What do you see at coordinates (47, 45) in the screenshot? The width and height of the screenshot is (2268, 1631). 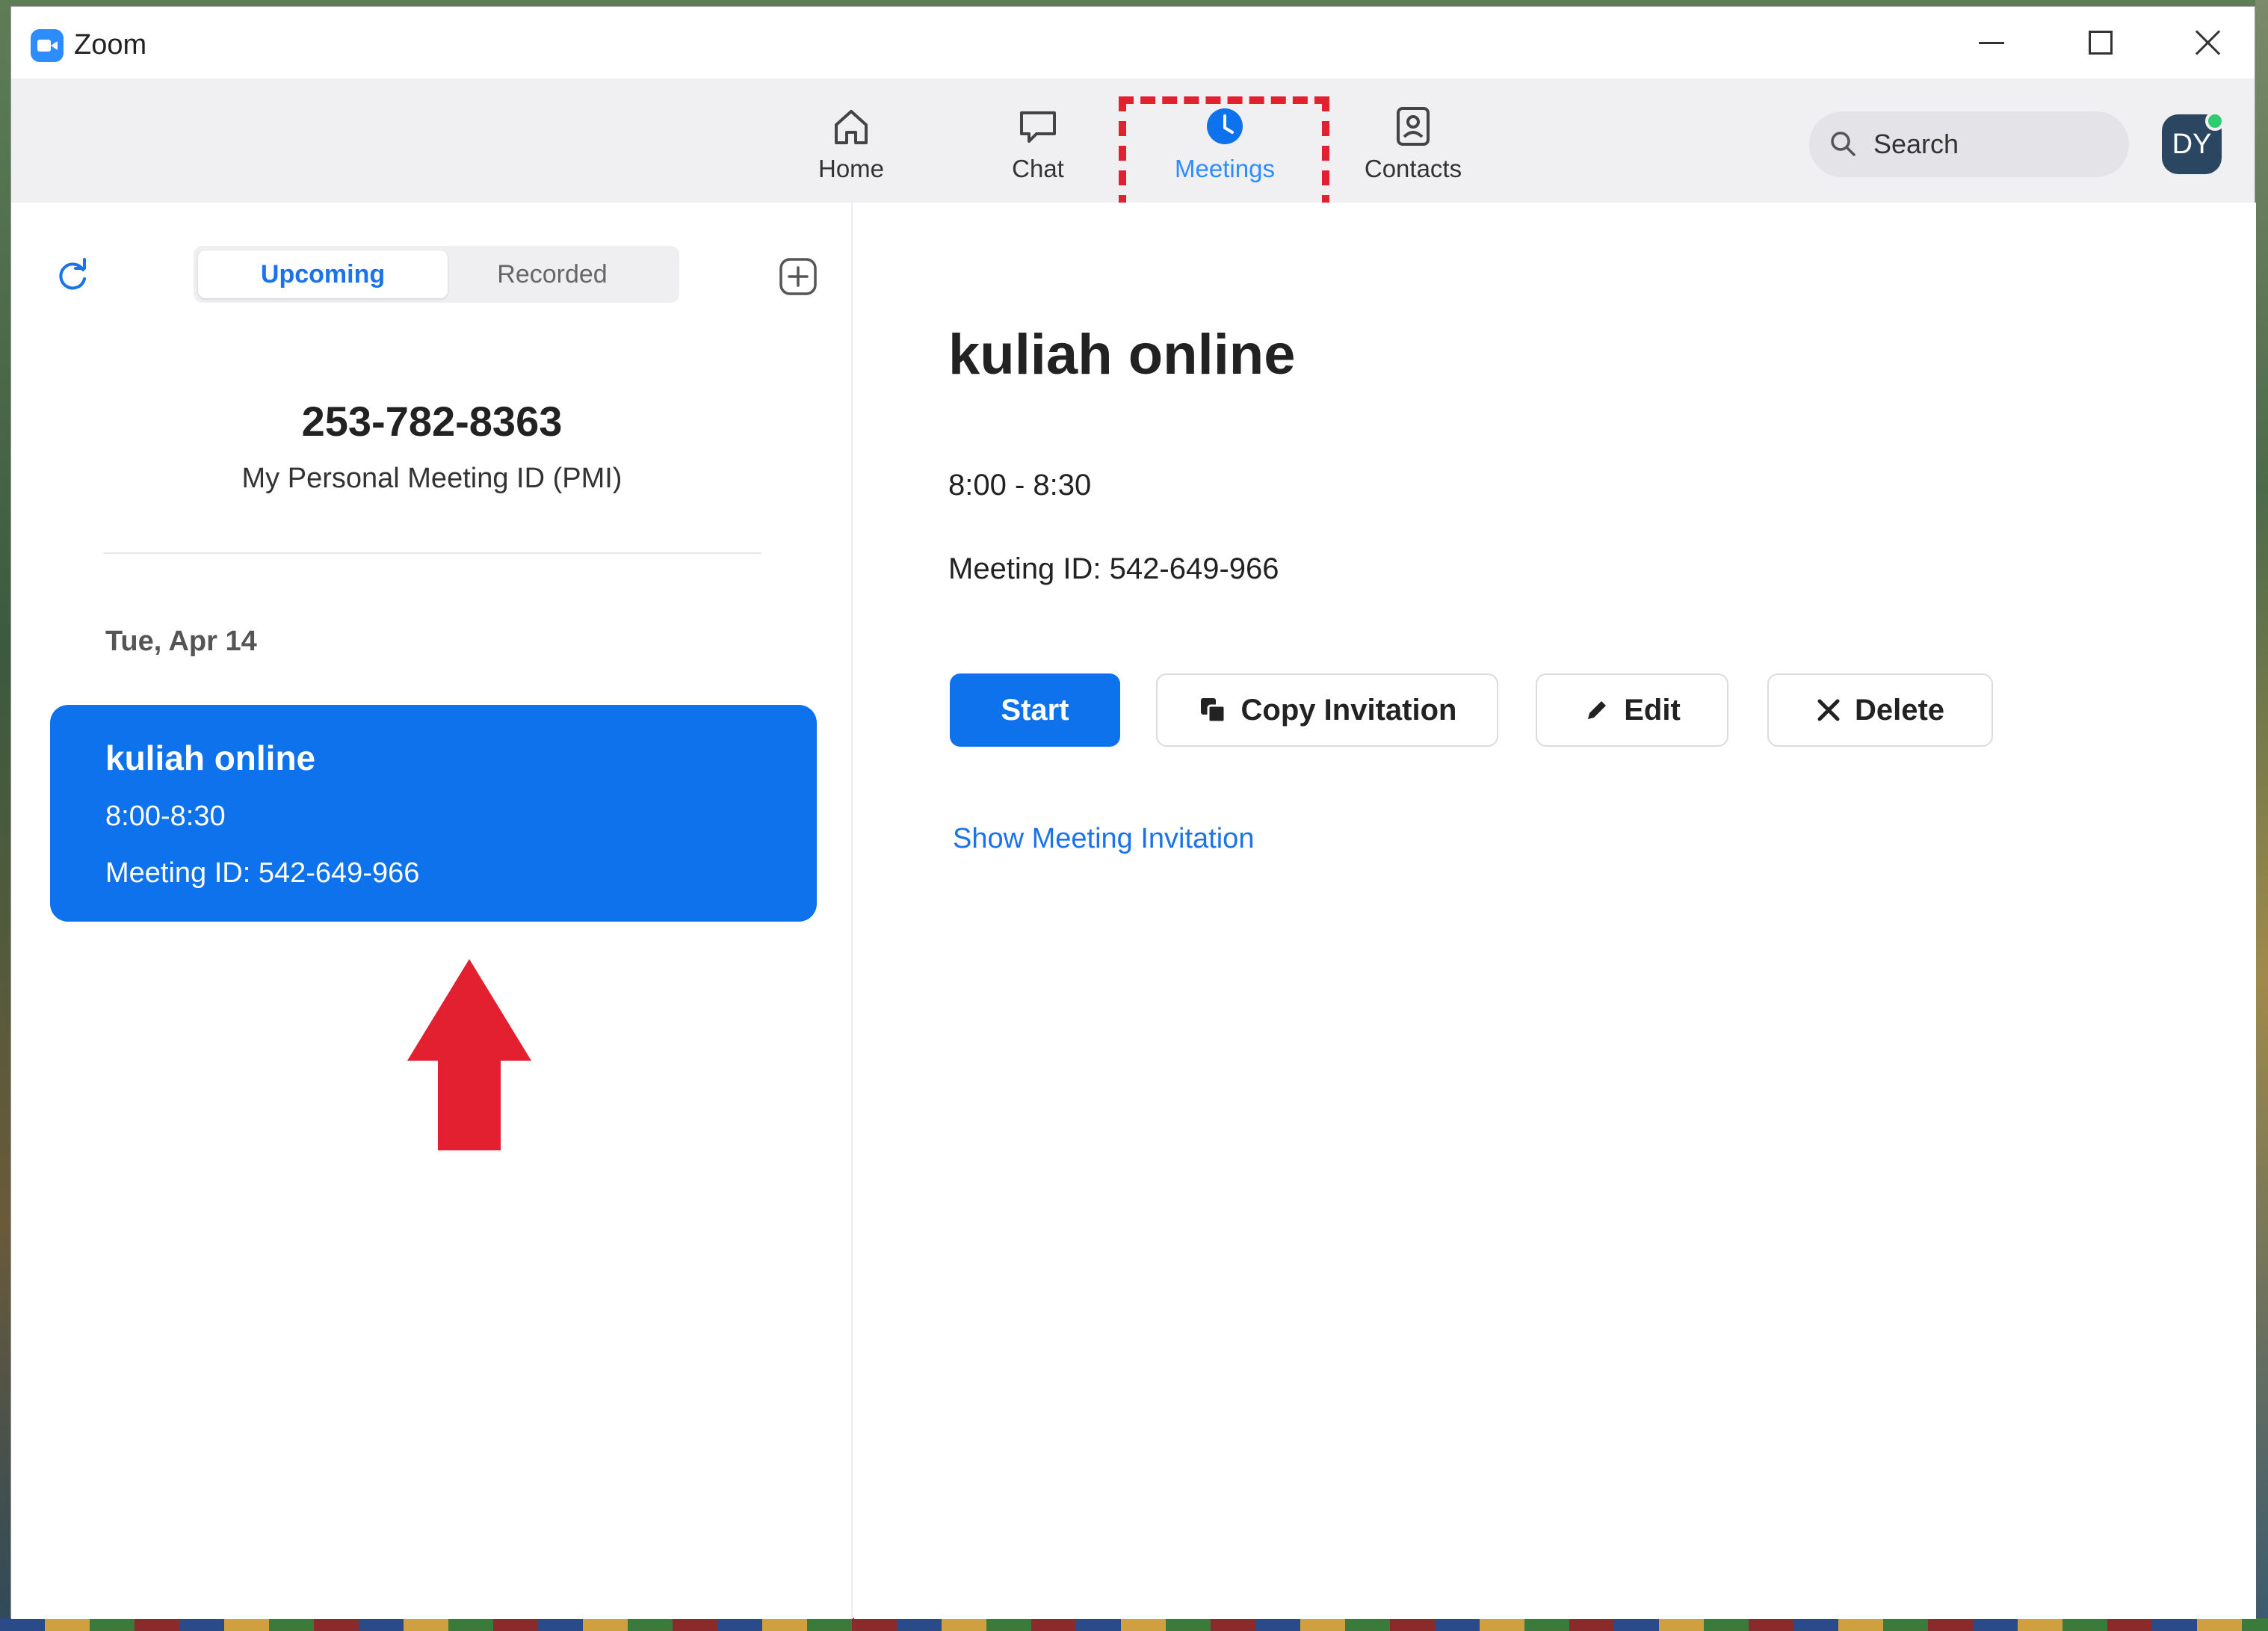 I see `zoom-logo-icon` at bounding box center [47, 45].